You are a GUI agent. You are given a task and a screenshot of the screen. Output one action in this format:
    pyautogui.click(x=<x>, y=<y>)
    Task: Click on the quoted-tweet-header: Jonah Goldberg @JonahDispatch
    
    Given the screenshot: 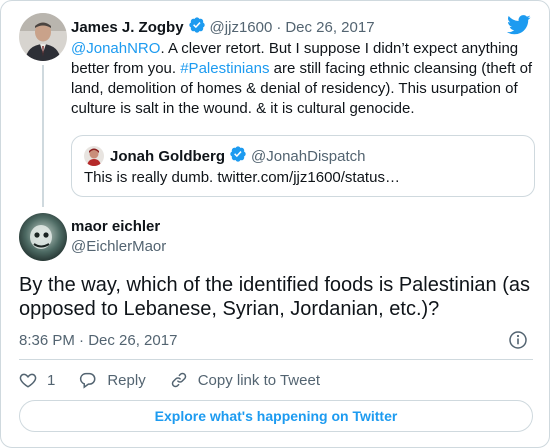 What is the action you would take?
    pyautogui.click(x=237, y=156)
    